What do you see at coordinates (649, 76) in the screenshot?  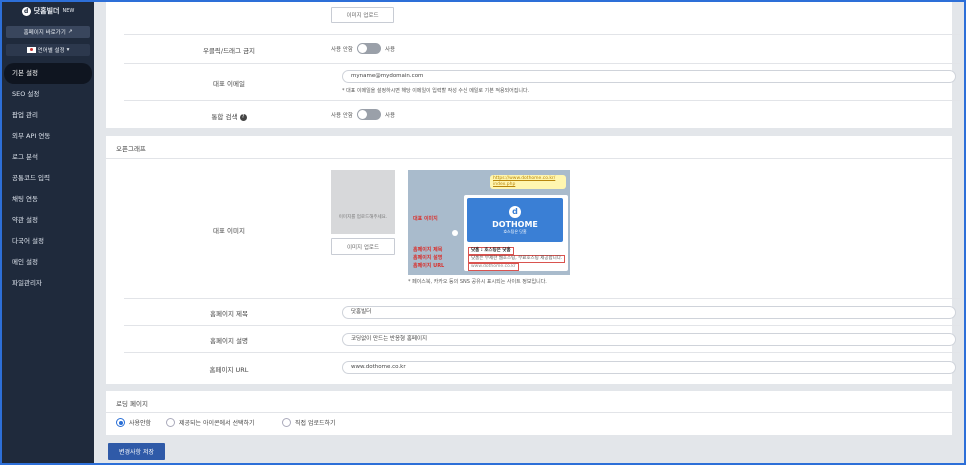 I see `email-input: myname@mydomain.com` at bounding box center [649, 76].